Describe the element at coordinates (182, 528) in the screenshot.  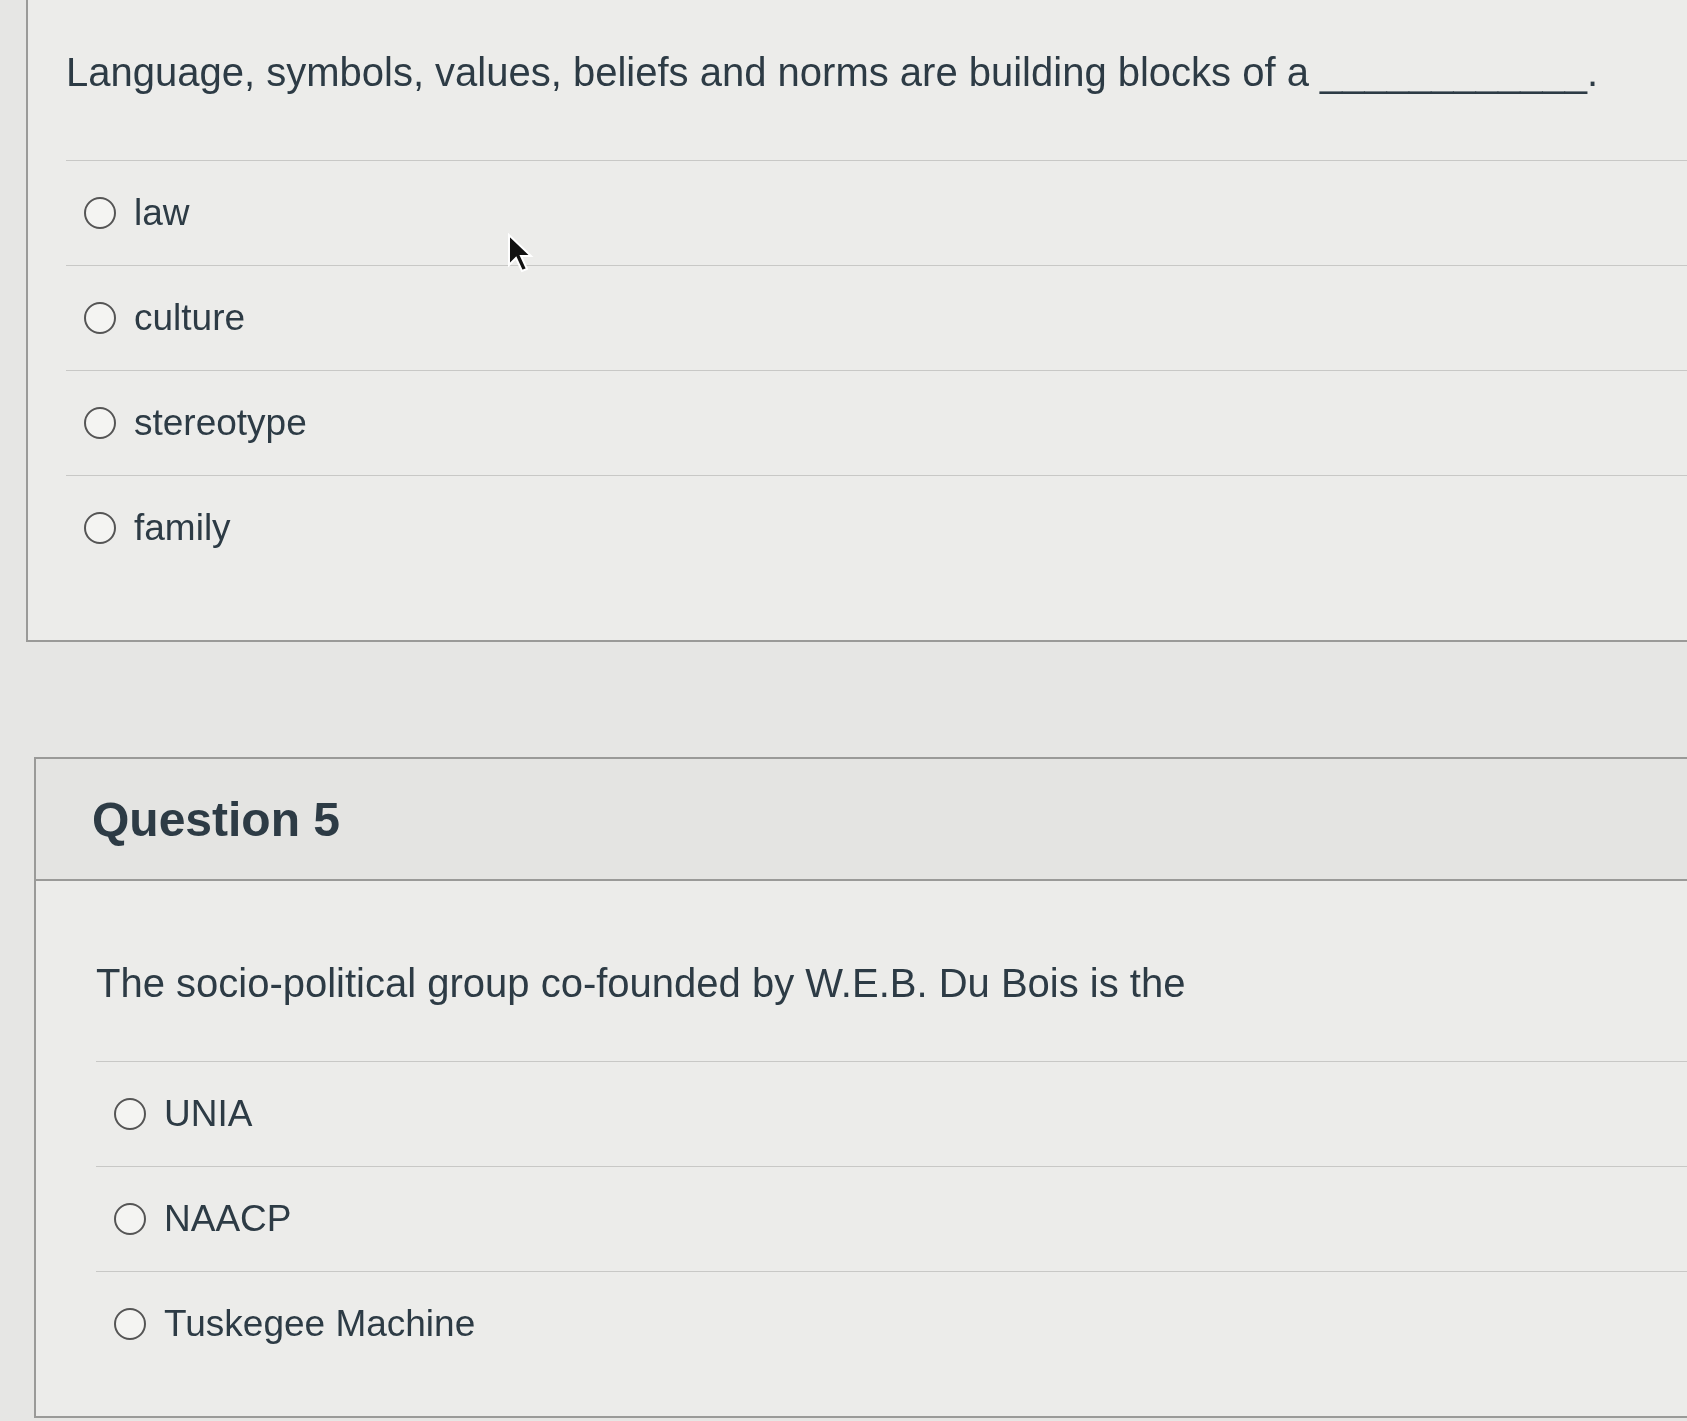
I see `option-label: family` at that location.